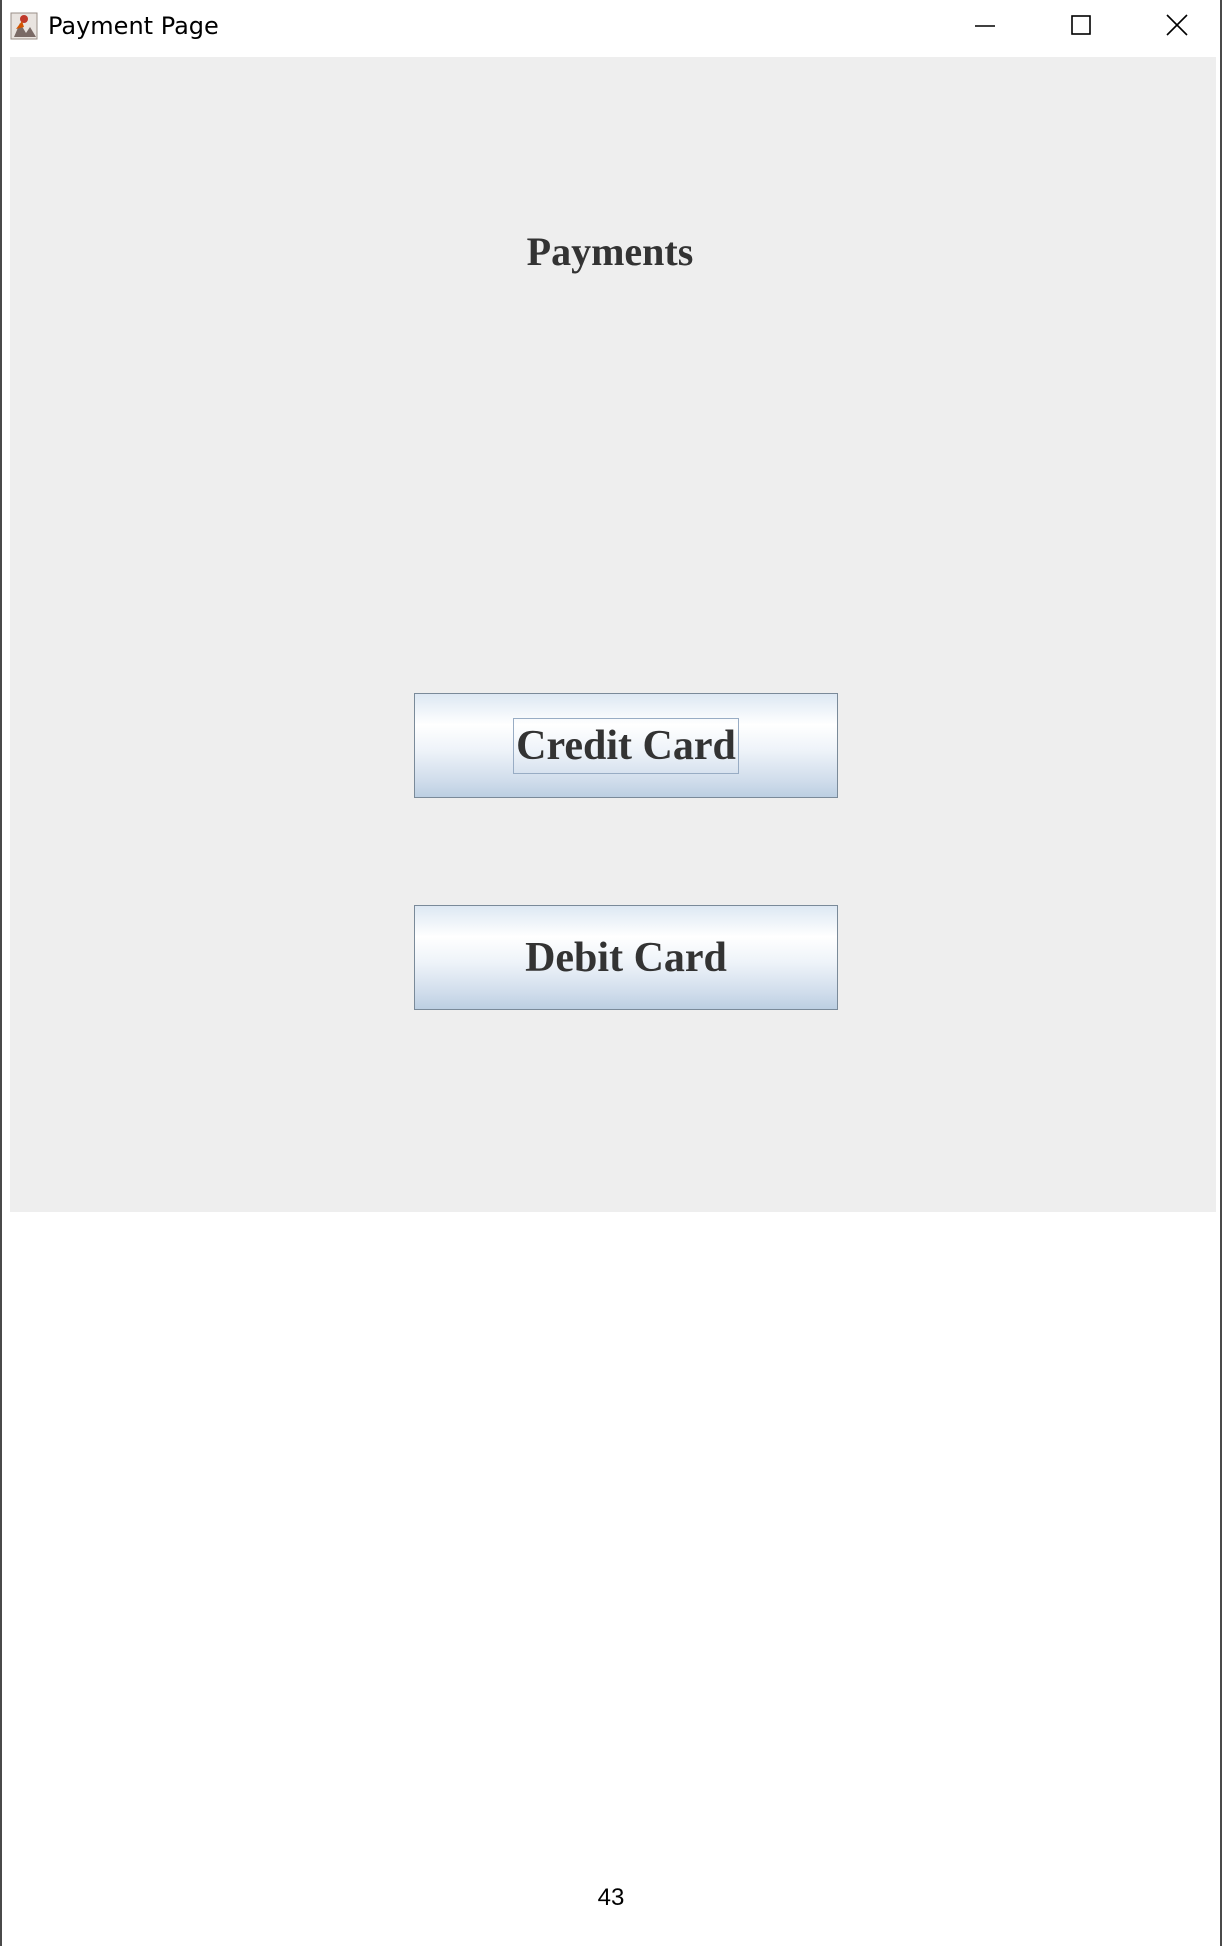  I want to click on maximize-button, so click(1081, 25).